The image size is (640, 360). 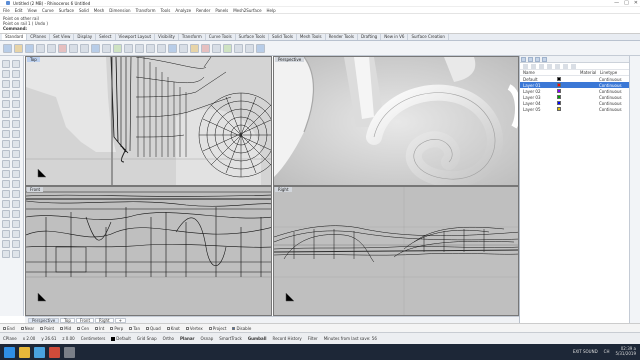 What do you see at coordinates (84, 10) in the screenshot?
I see `menu-solid: Solid` at bounding box center [84, 10].